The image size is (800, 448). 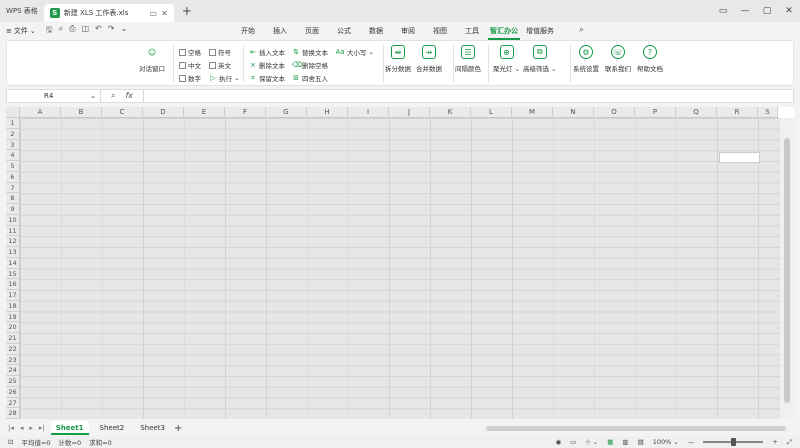 What do you see at coordinates (113, 96) in the screenshot?
I see `zoom-icon: ⌕` at bounding box center [113, 96].